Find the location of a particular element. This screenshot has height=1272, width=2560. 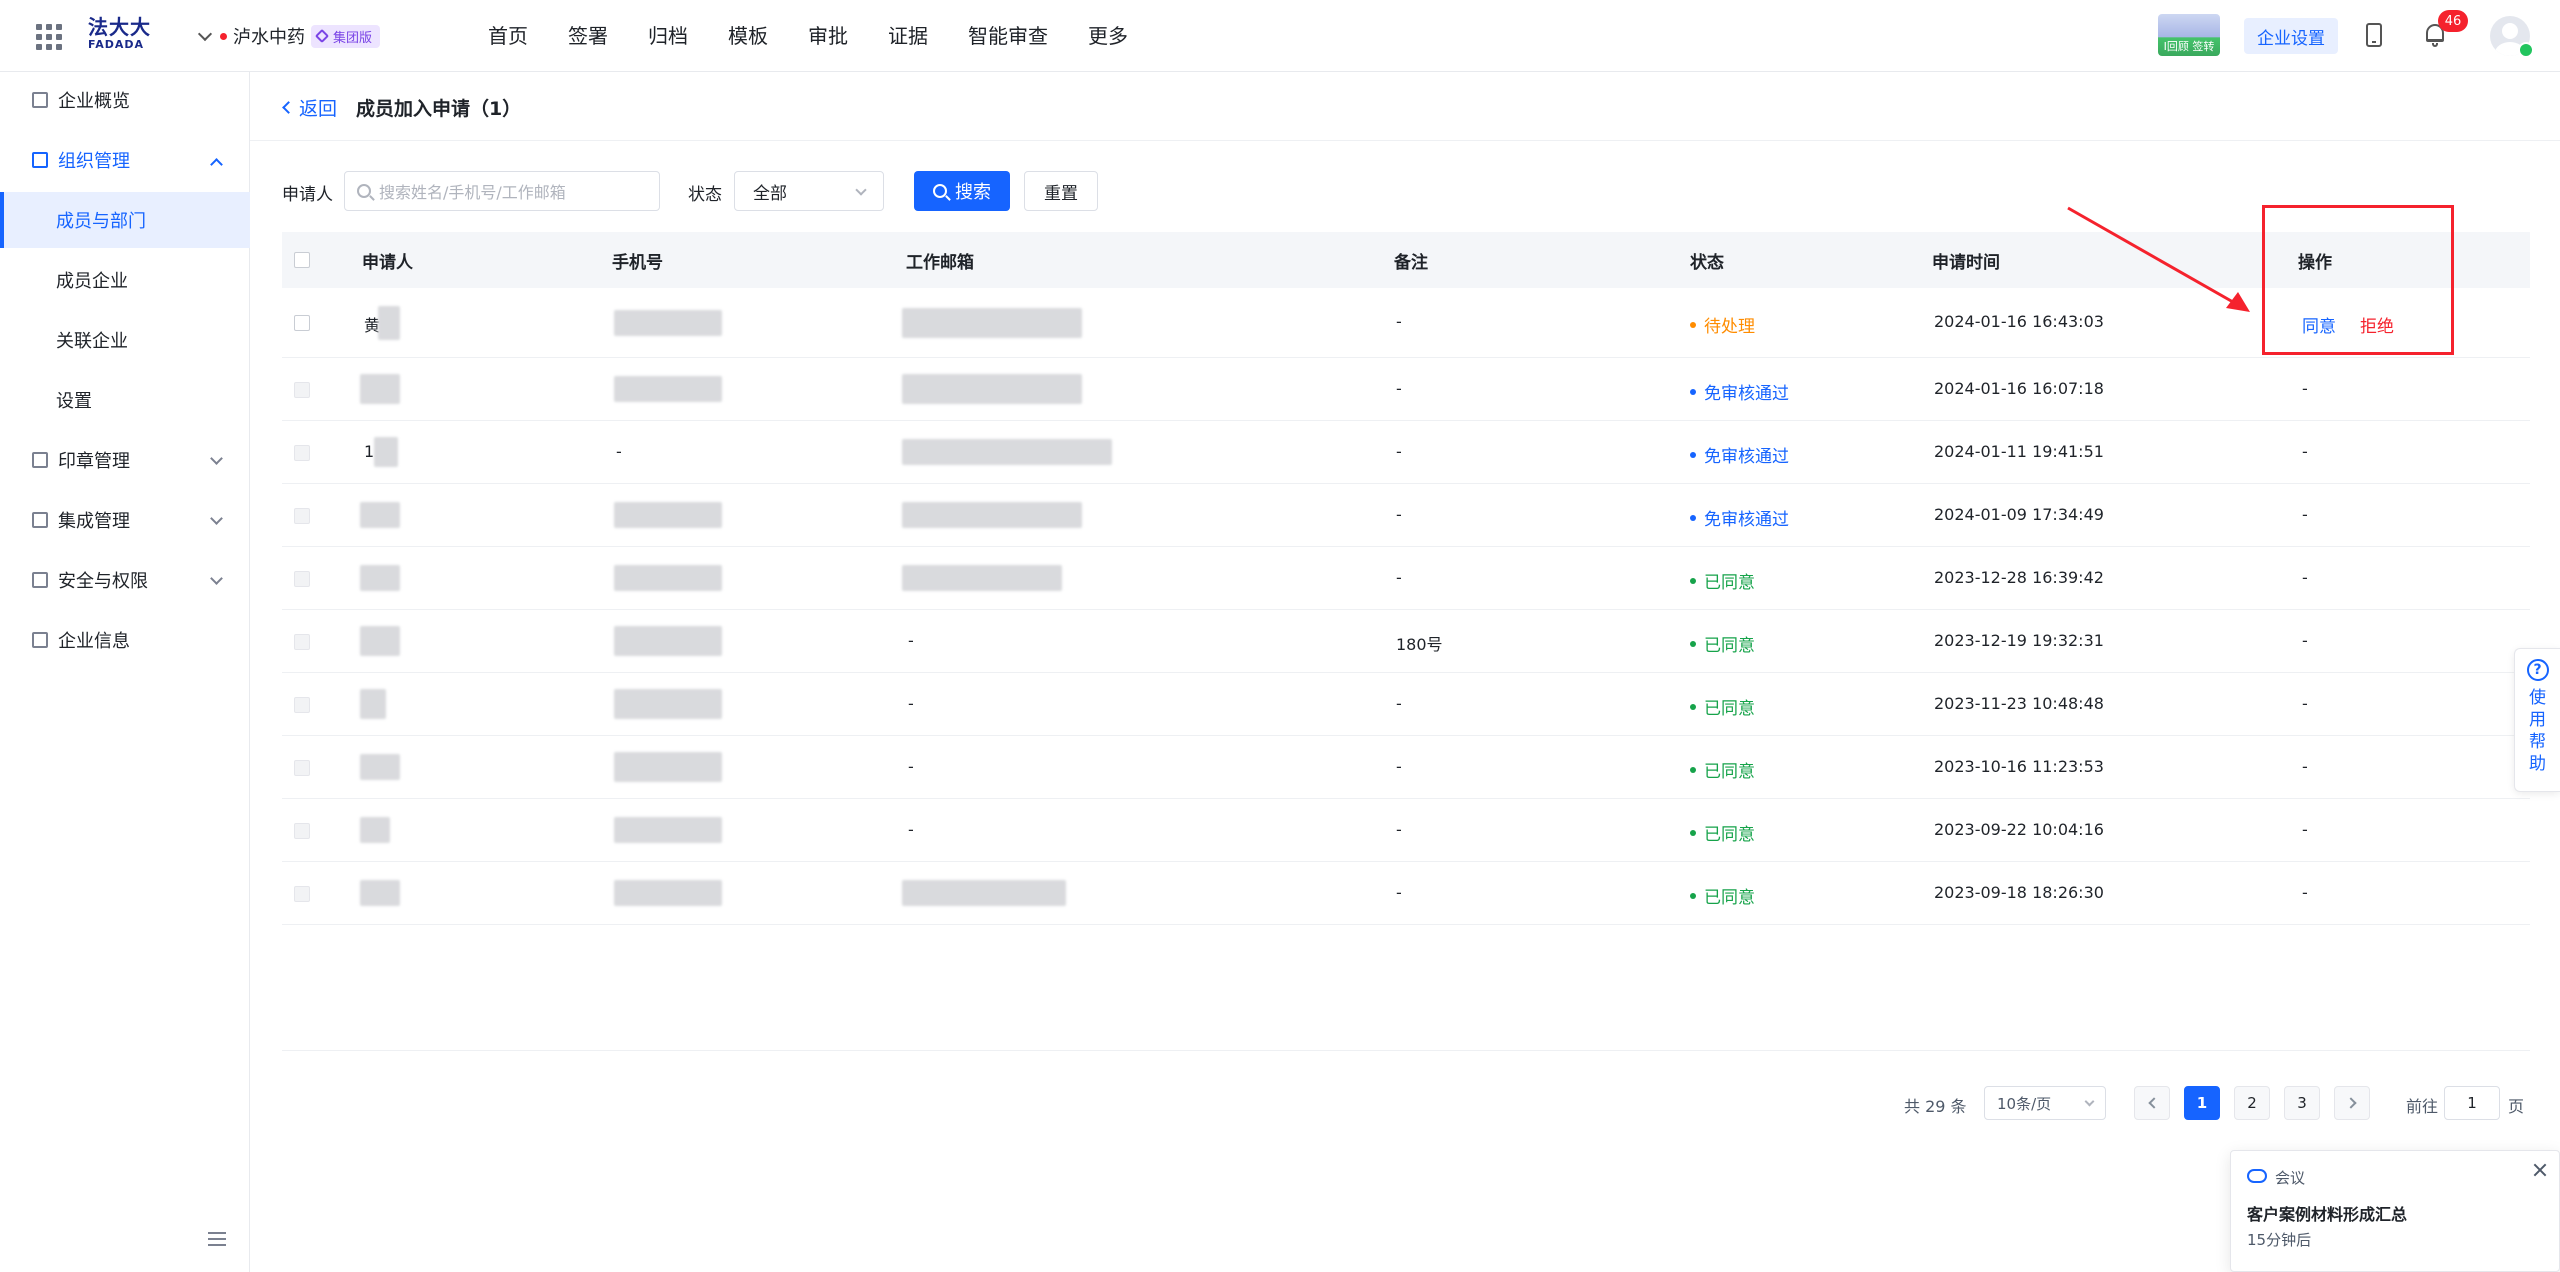

sidebar-item-integration: 集成管理 is located at coordinates (125, 520).